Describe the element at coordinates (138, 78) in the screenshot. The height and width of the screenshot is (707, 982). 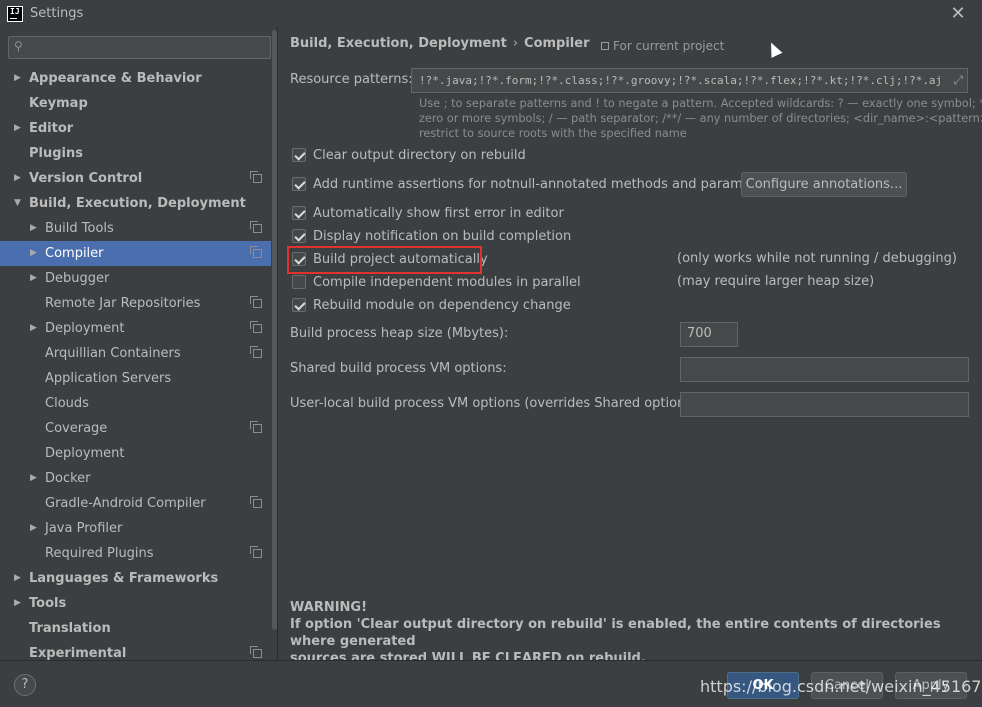
I see `sidebar-item-appearance-behavior: ▶ Appearance & Behavior` at that location.